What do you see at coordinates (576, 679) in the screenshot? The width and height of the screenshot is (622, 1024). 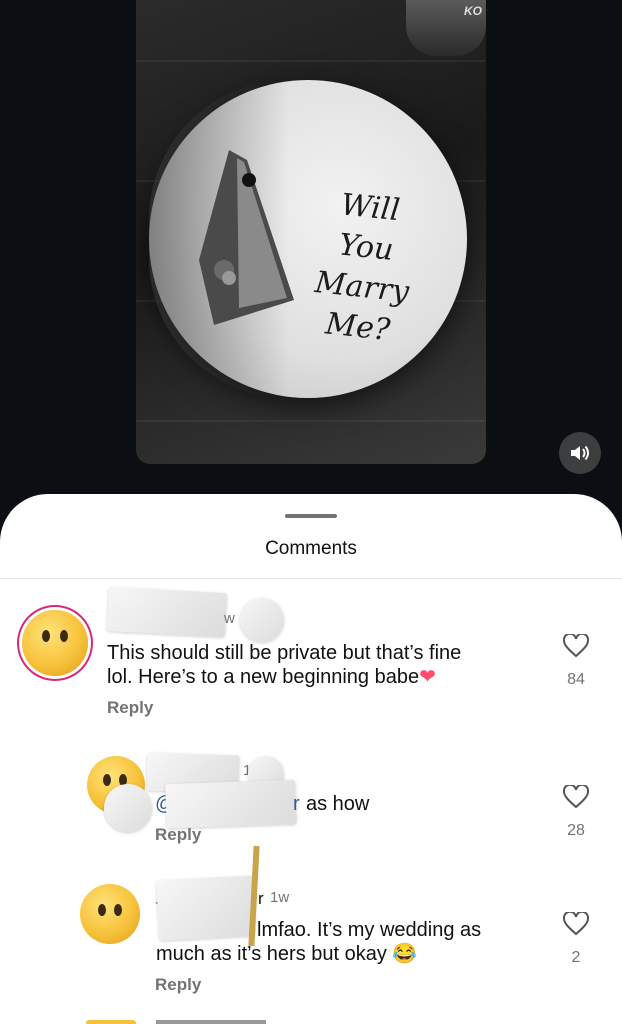 I see `like-count: 84` at bounding box center [576, 679].